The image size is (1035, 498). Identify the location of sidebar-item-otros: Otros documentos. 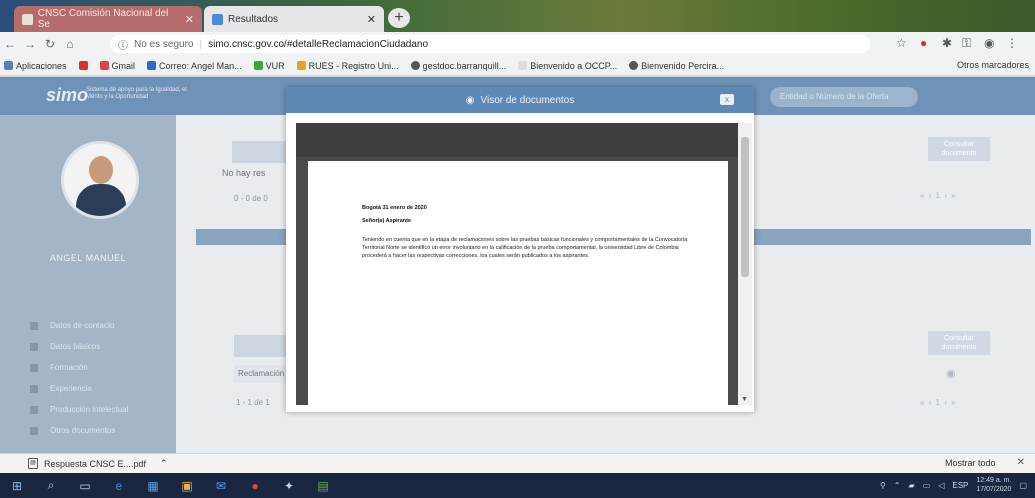
(79, 430).